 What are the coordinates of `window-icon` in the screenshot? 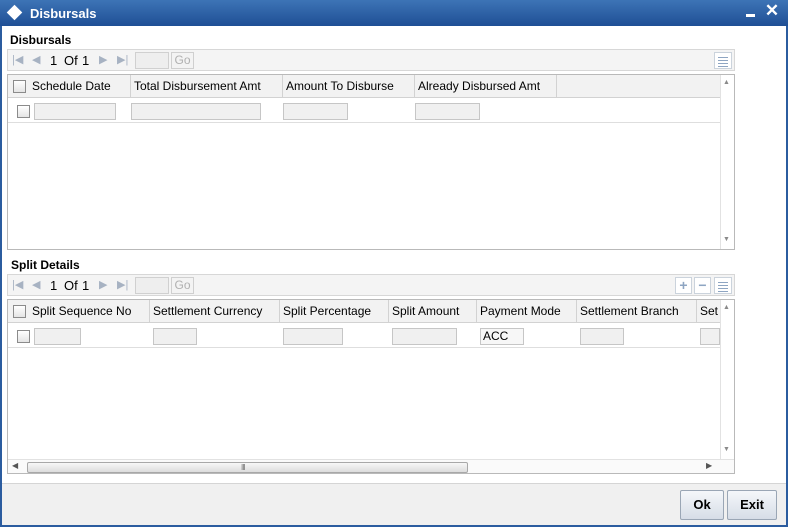 It's located at (14, 12).